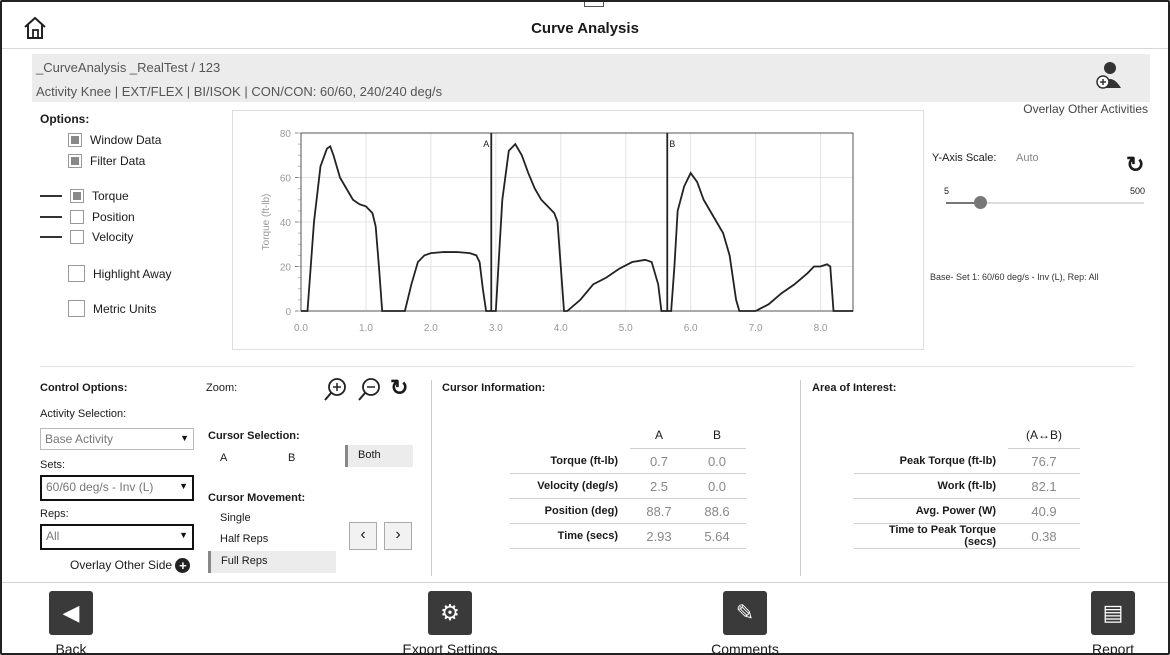  Describe the element at coordinates (117, 488) in the screenshot. I see `sets-dropdown: 60/60 deg/s - Inv (L) ▼` at that location.